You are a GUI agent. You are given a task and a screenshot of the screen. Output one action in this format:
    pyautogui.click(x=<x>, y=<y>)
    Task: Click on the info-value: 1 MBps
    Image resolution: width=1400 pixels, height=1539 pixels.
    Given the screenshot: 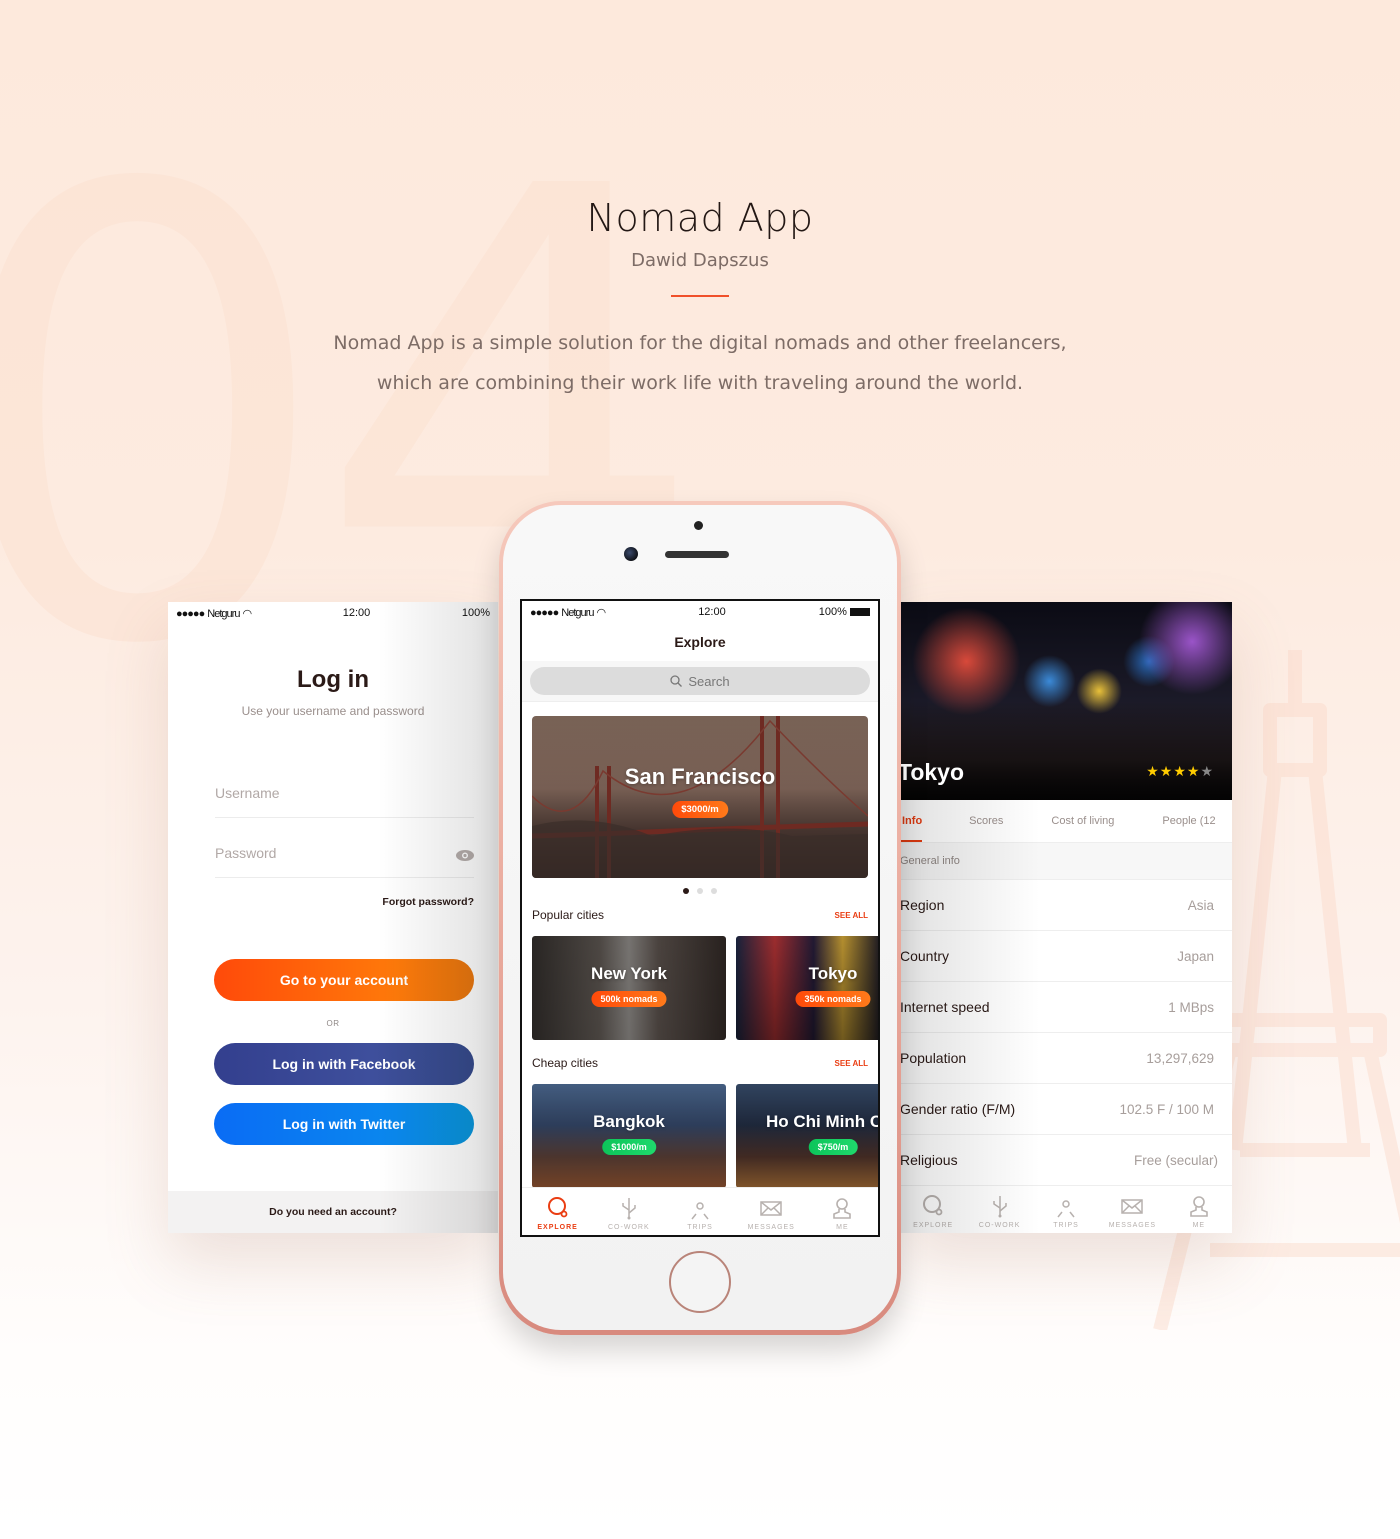 What is the action you would take?
    pyautogui.click(x=1191, y=1007)
    